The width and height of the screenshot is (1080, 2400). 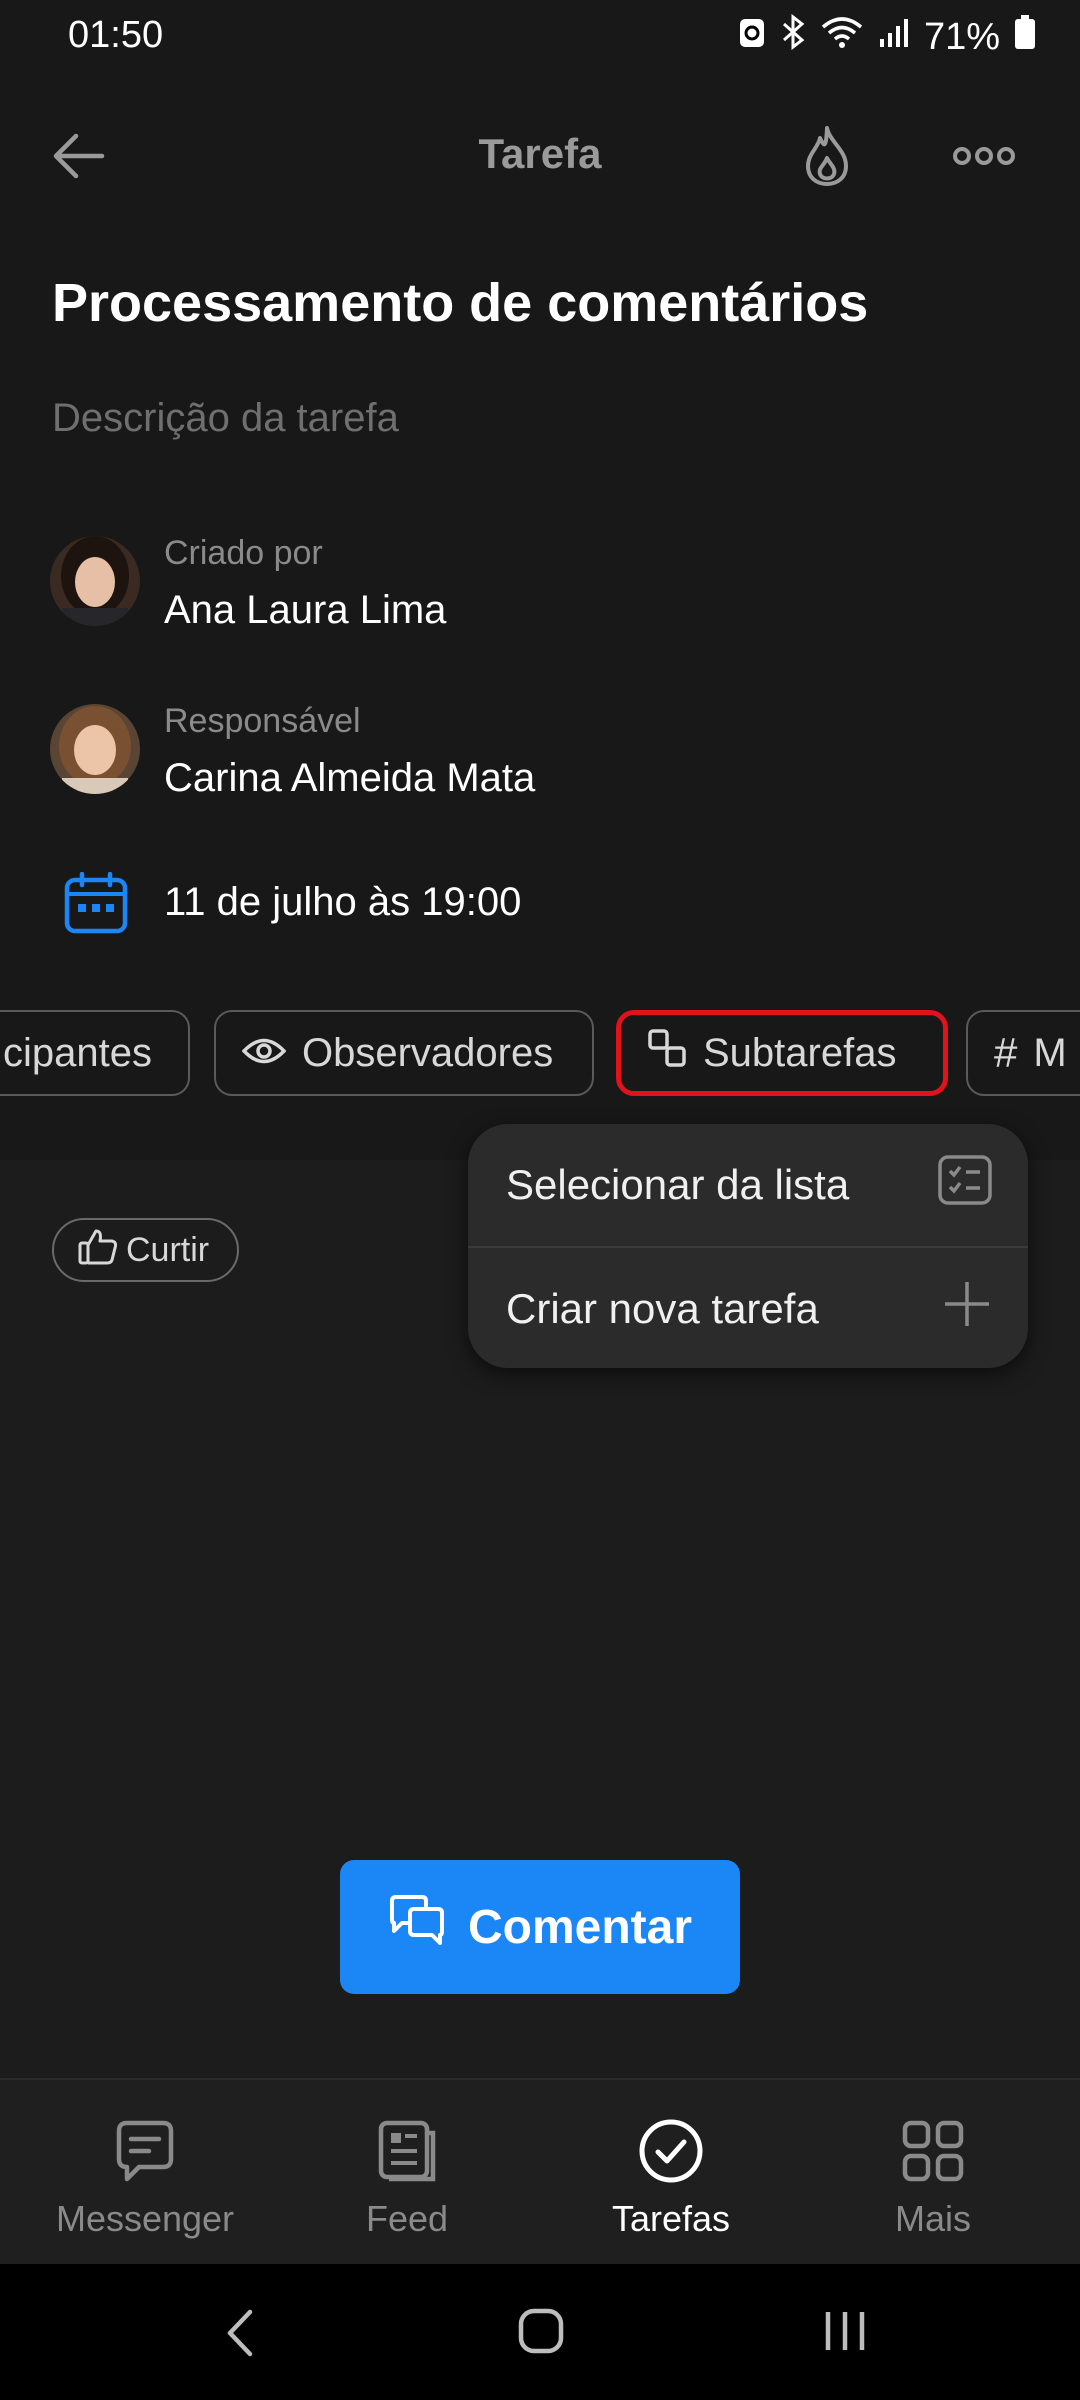 I want to click on grid-icon, so click(x=933, y=2151).